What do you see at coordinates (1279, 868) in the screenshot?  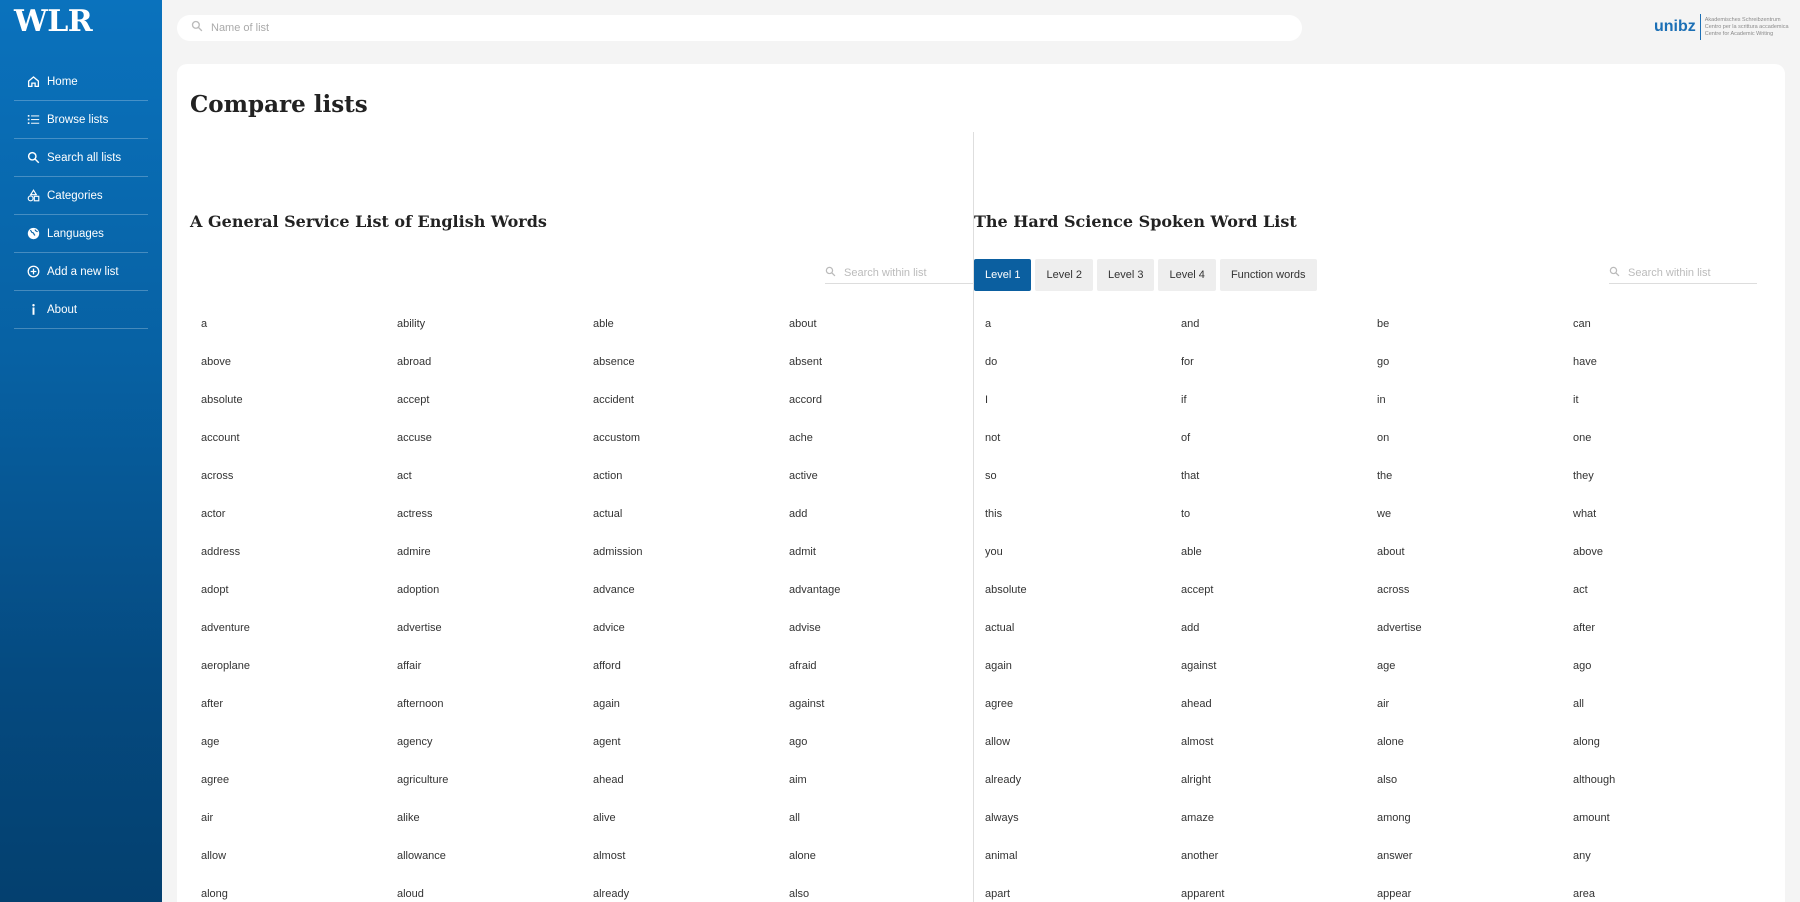 I see `word-item: another` at bounding box center [1279, 868].